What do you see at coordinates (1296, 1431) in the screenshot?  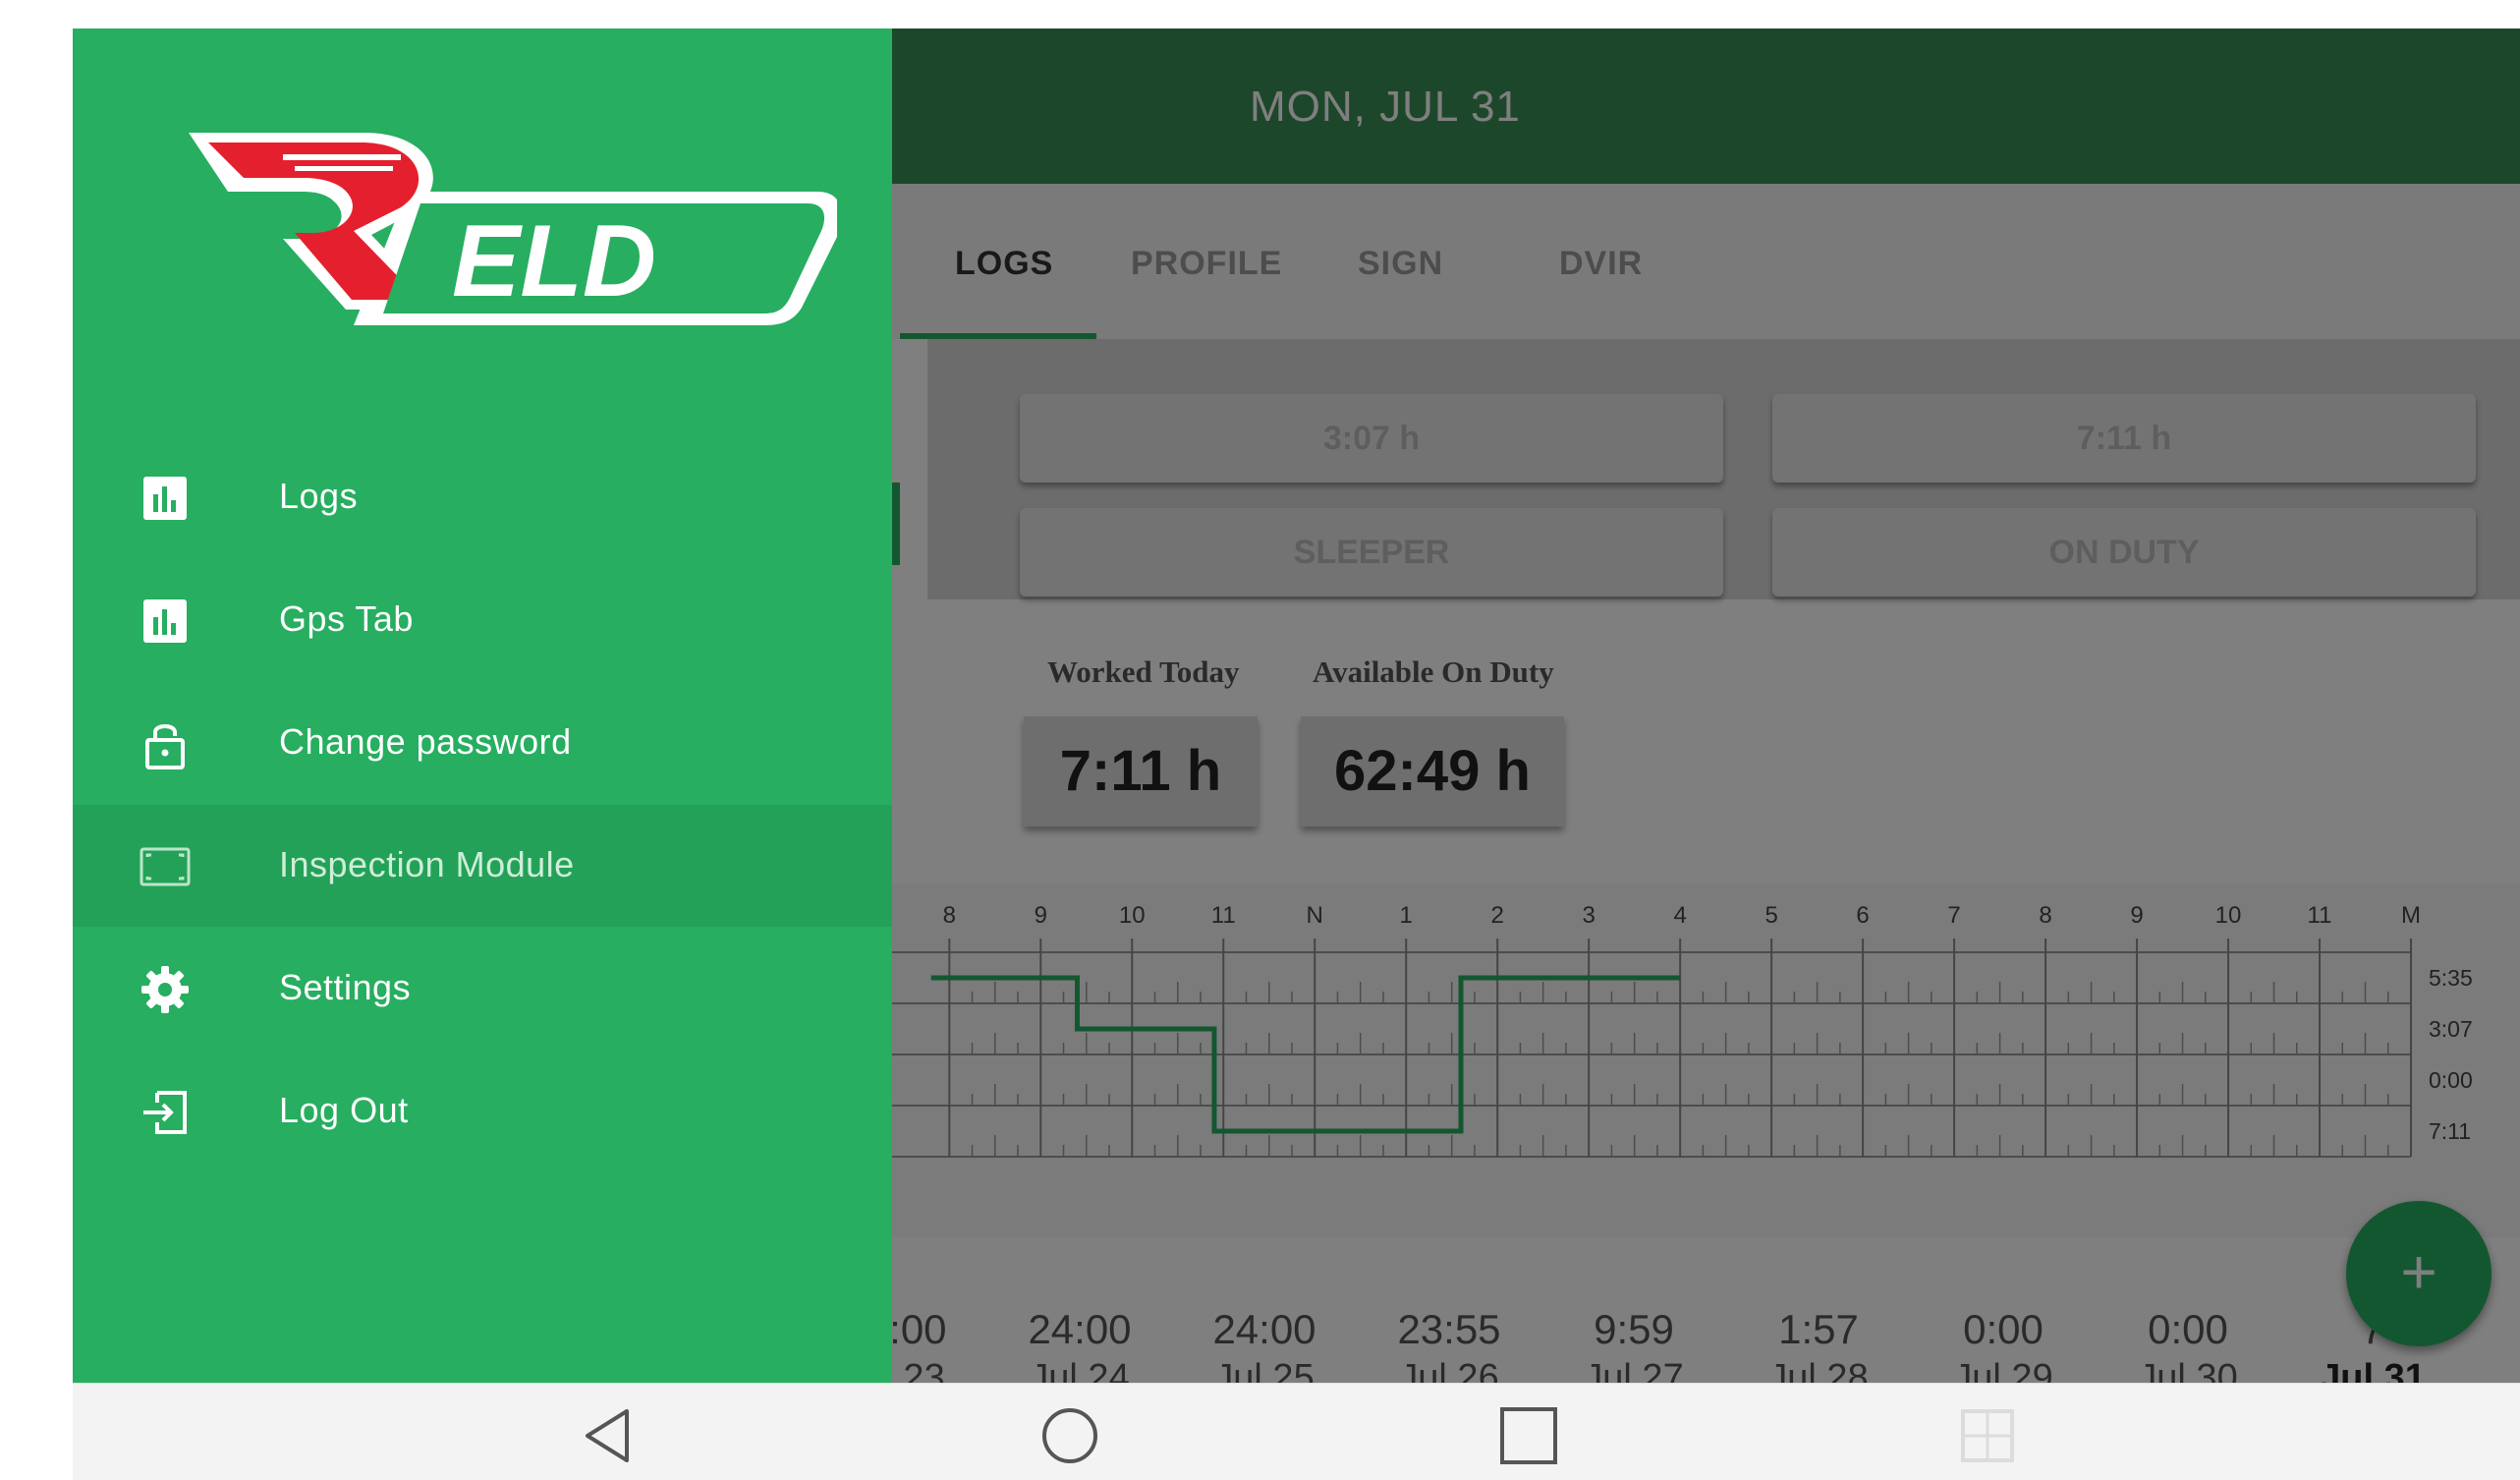 I see `system-navigation-bar` at bounding box center [1296, 1431].